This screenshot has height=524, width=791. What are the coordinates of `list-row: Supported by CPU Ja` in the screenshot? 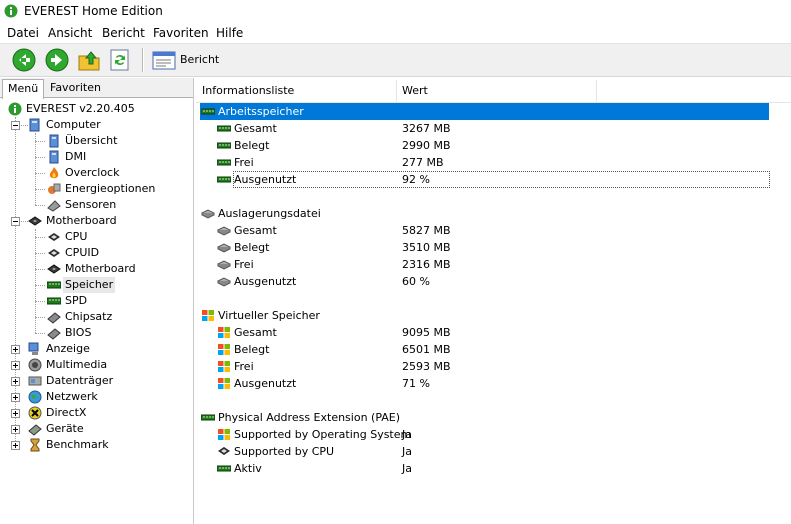 It's located at (493, 451).